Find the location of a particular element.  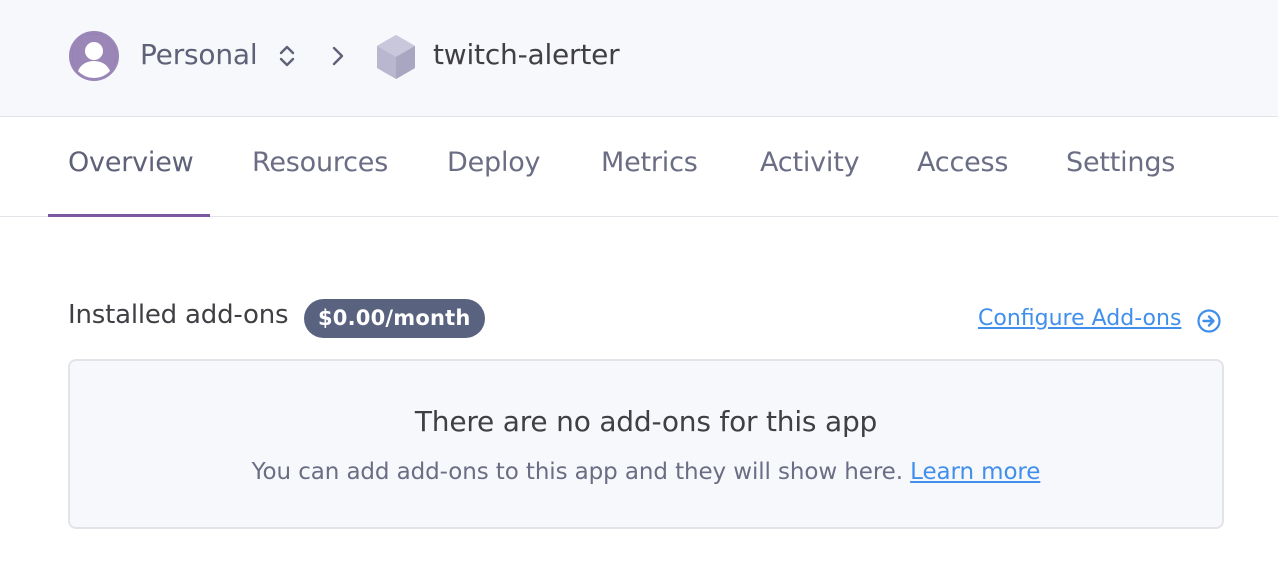

avatar is located at coordinates (94, 56).